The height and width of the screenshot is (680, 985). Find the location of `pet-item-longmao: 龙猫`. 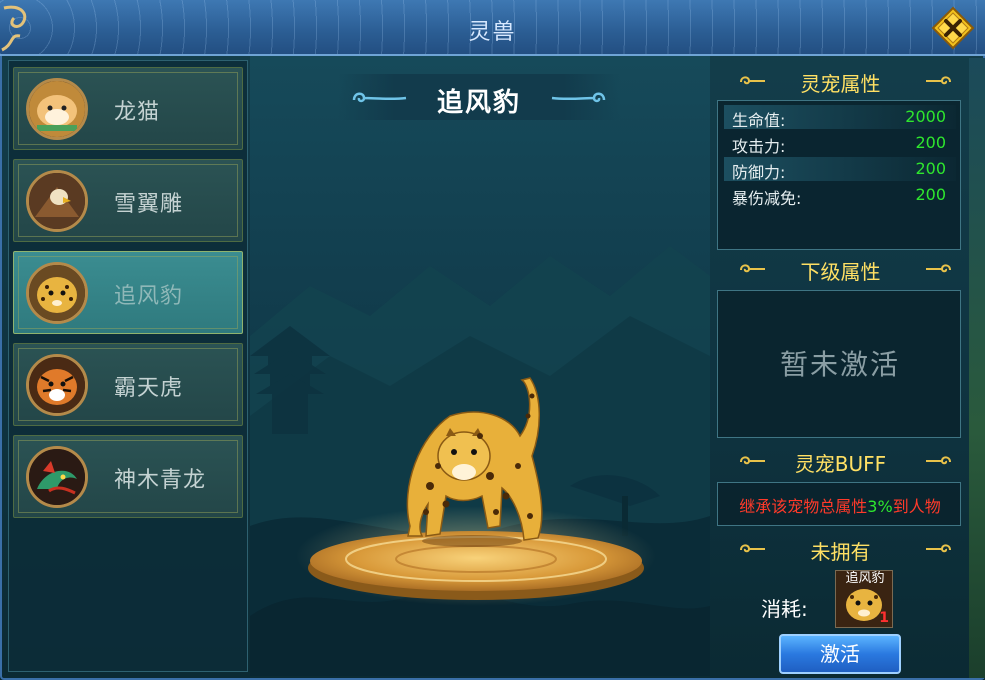

pet-item-longmao: 龙猫 is located at coordinates (128, 108).